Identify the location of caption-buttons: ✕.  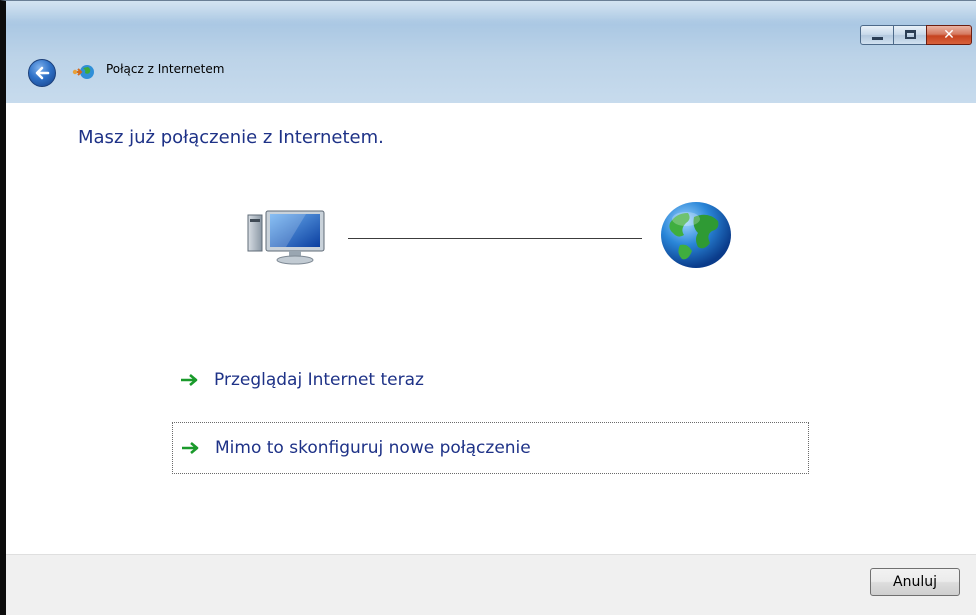
(916, 35).